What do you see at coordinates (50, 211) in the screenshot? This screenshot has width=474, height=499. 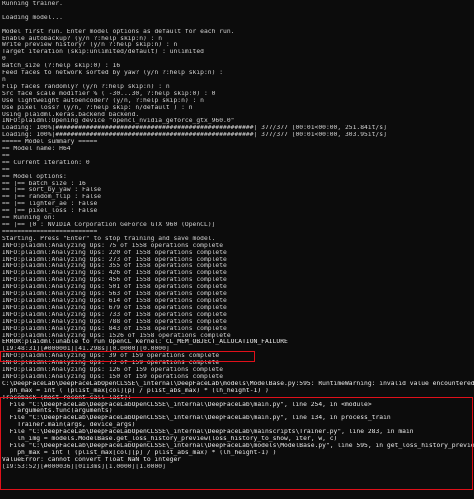 I see `terminal-line: == |== pixel_loss : False` at bounding box center [50, 211].